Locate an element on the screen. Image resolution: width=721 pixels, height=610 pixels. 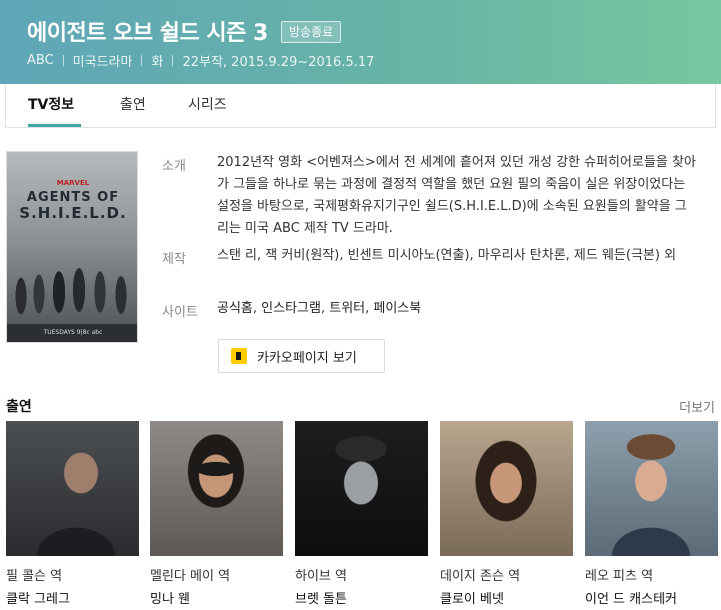
program-meta: ABC 미국드라마 화 22부작, 2015.9.29~2016.5.17 is located at coordinates (200, 60).